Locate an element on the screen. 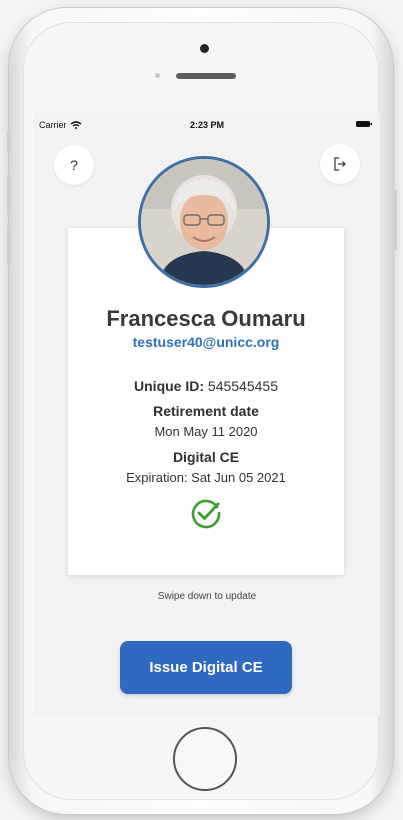 This screenshot has height=820, width=403. logout-button is located at coordinates (340, 164).